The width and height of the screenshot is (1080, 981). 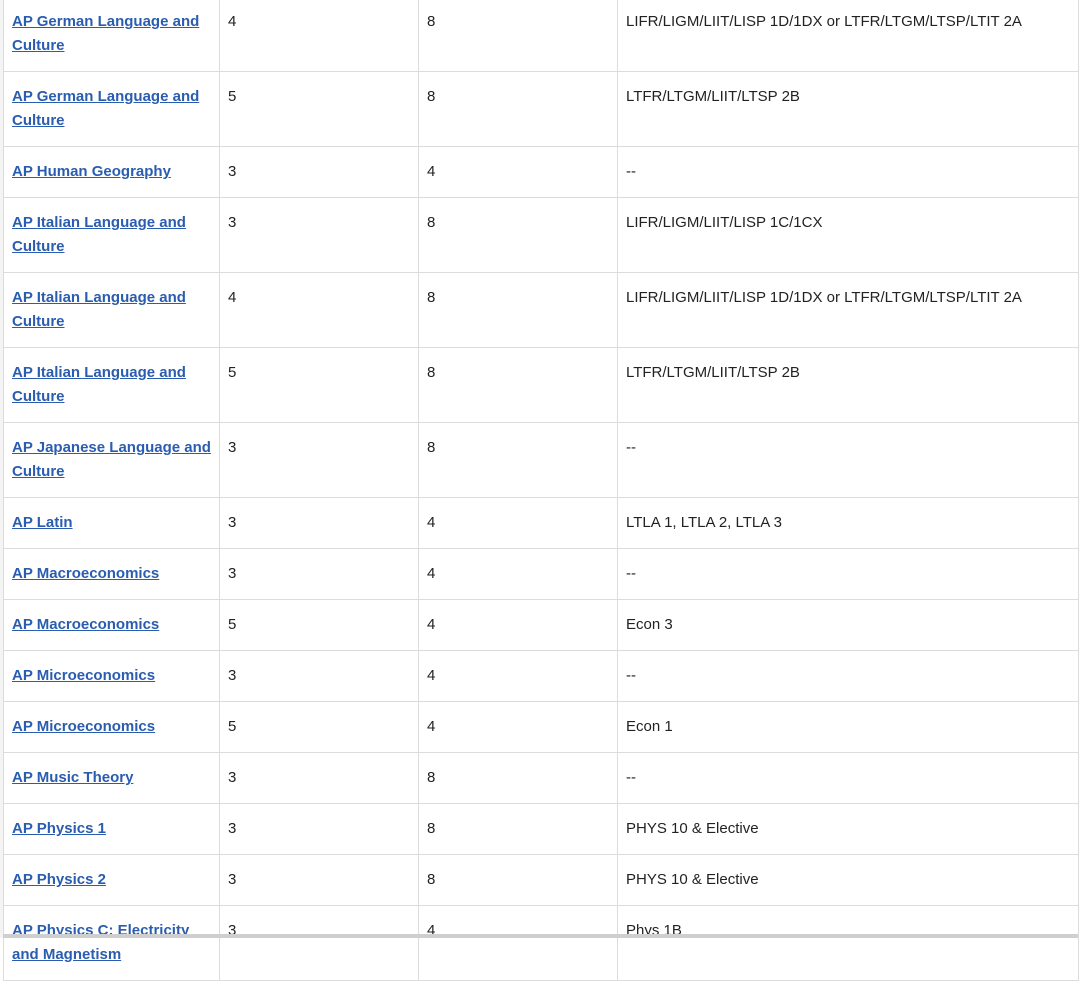 I want to click on table-row: AP Microeconomics 3 4 --, so click(x=541, y=676).